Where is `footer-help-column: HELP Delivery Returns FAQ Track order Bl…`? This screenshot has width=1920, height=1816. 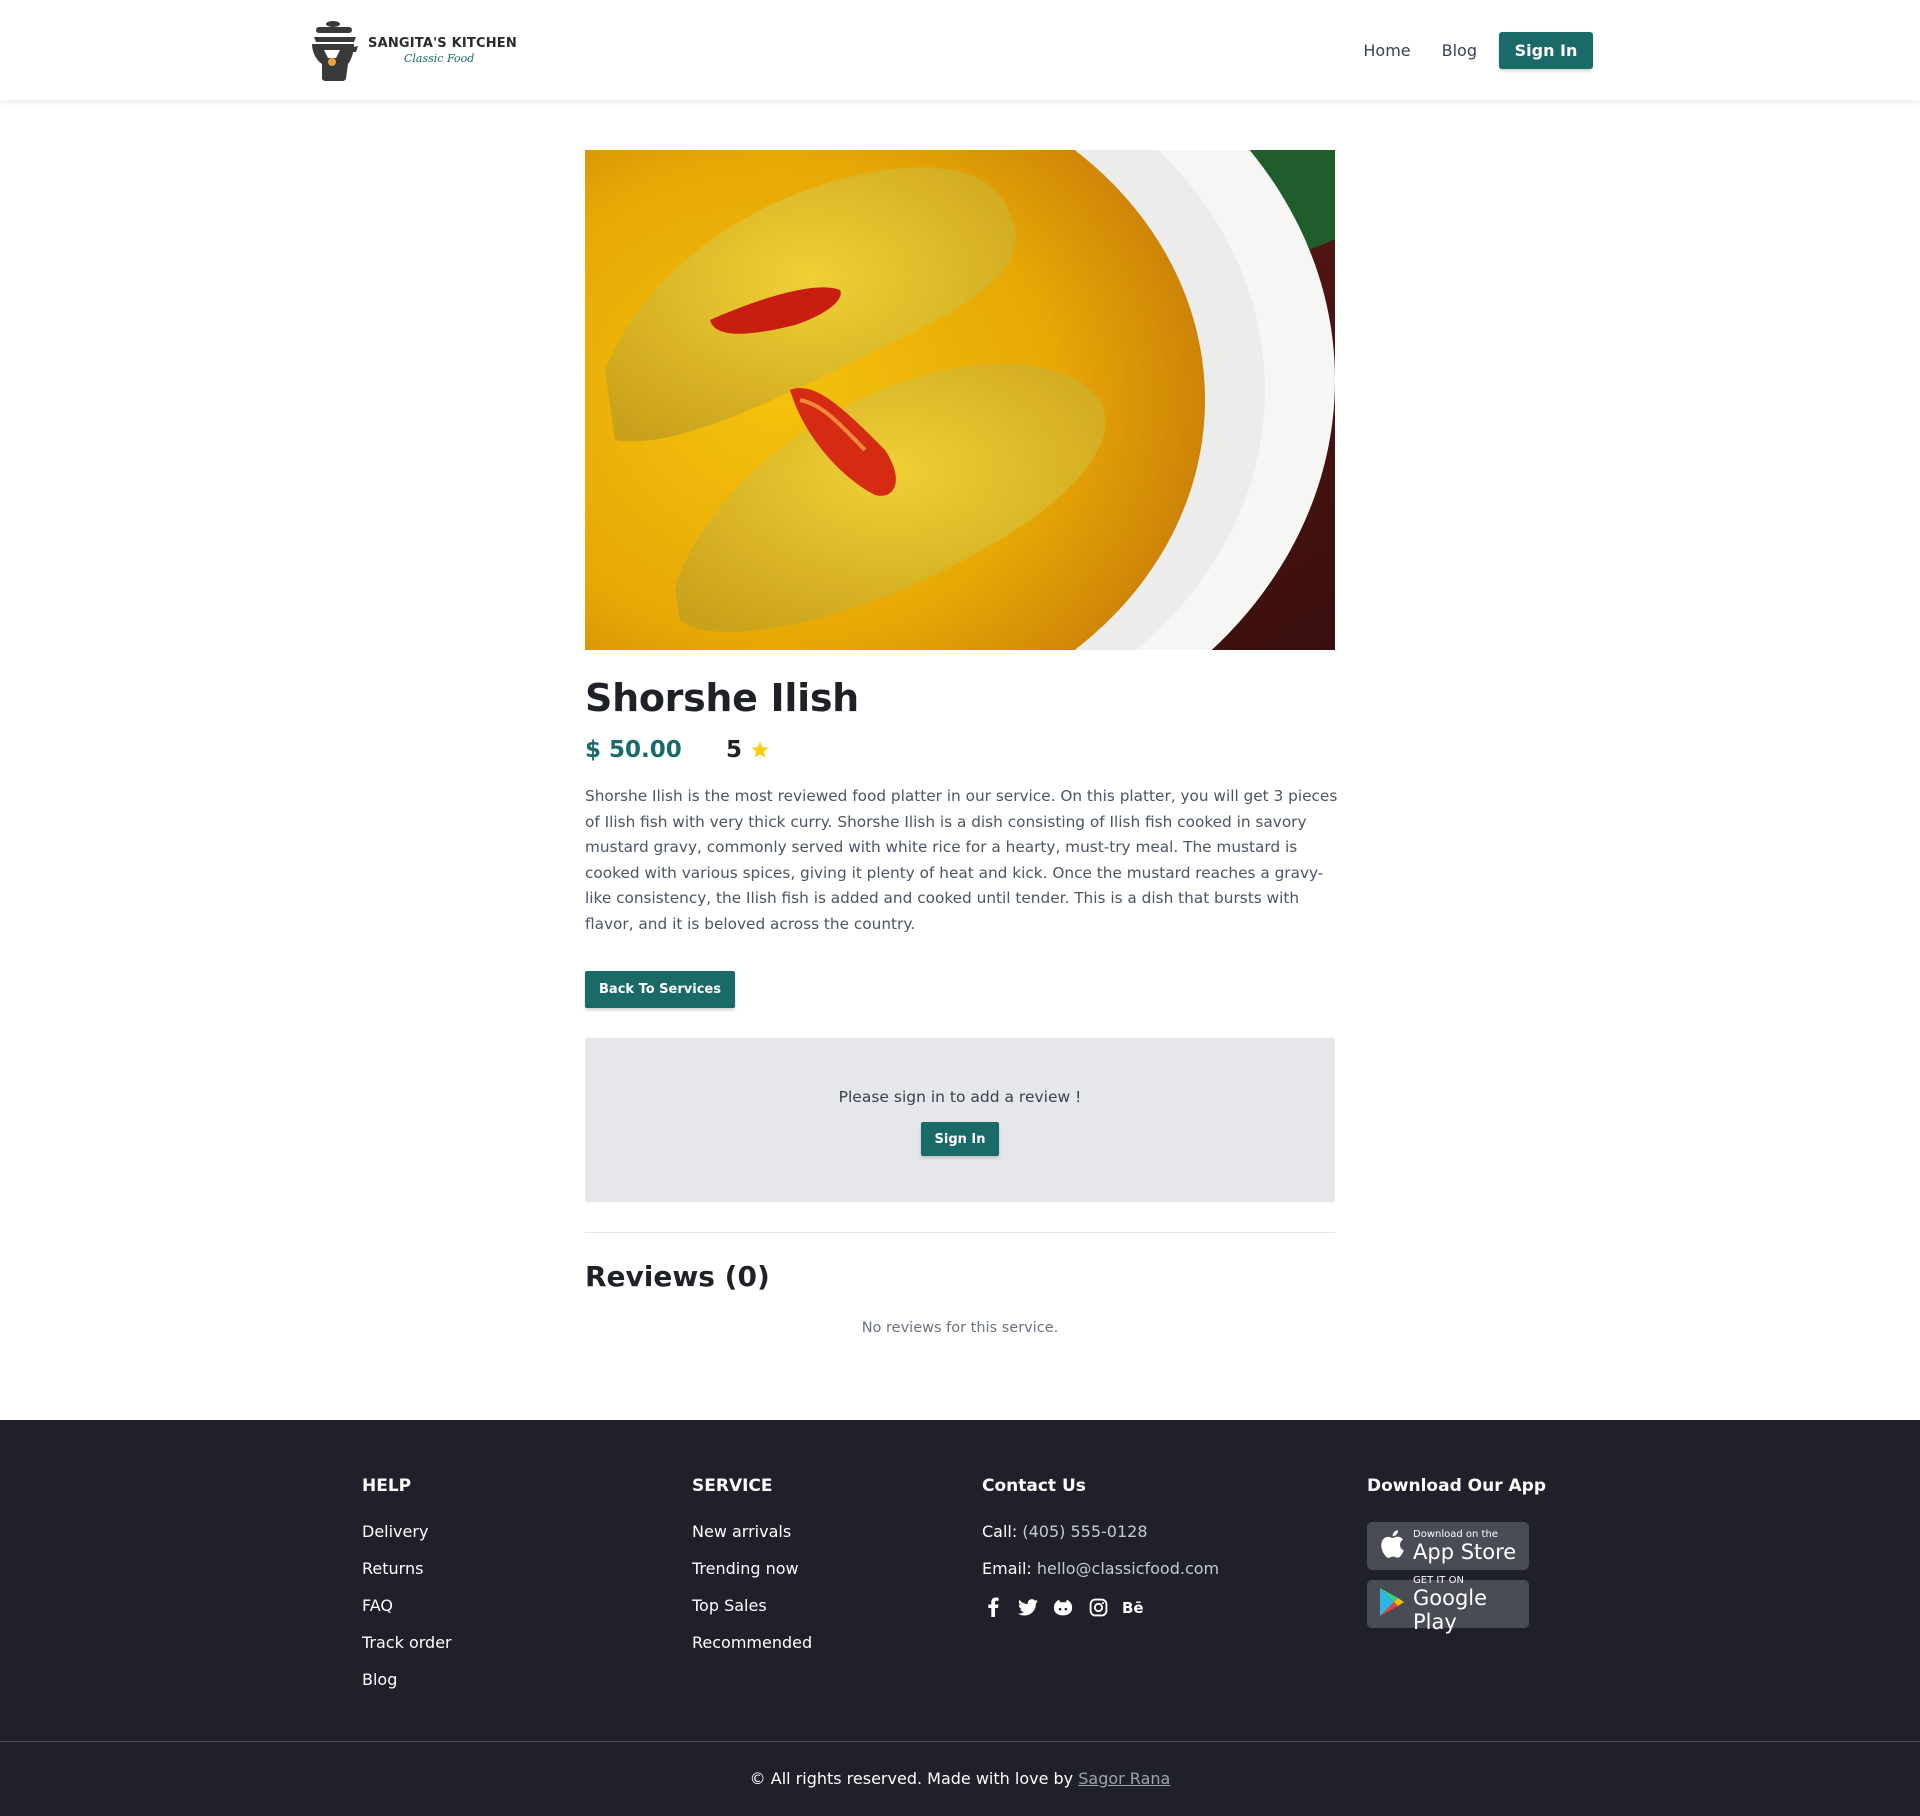
footer-help-column: HELP Delivery Returns FAQ Track order Bl… is located at coordinates (407, 1591).